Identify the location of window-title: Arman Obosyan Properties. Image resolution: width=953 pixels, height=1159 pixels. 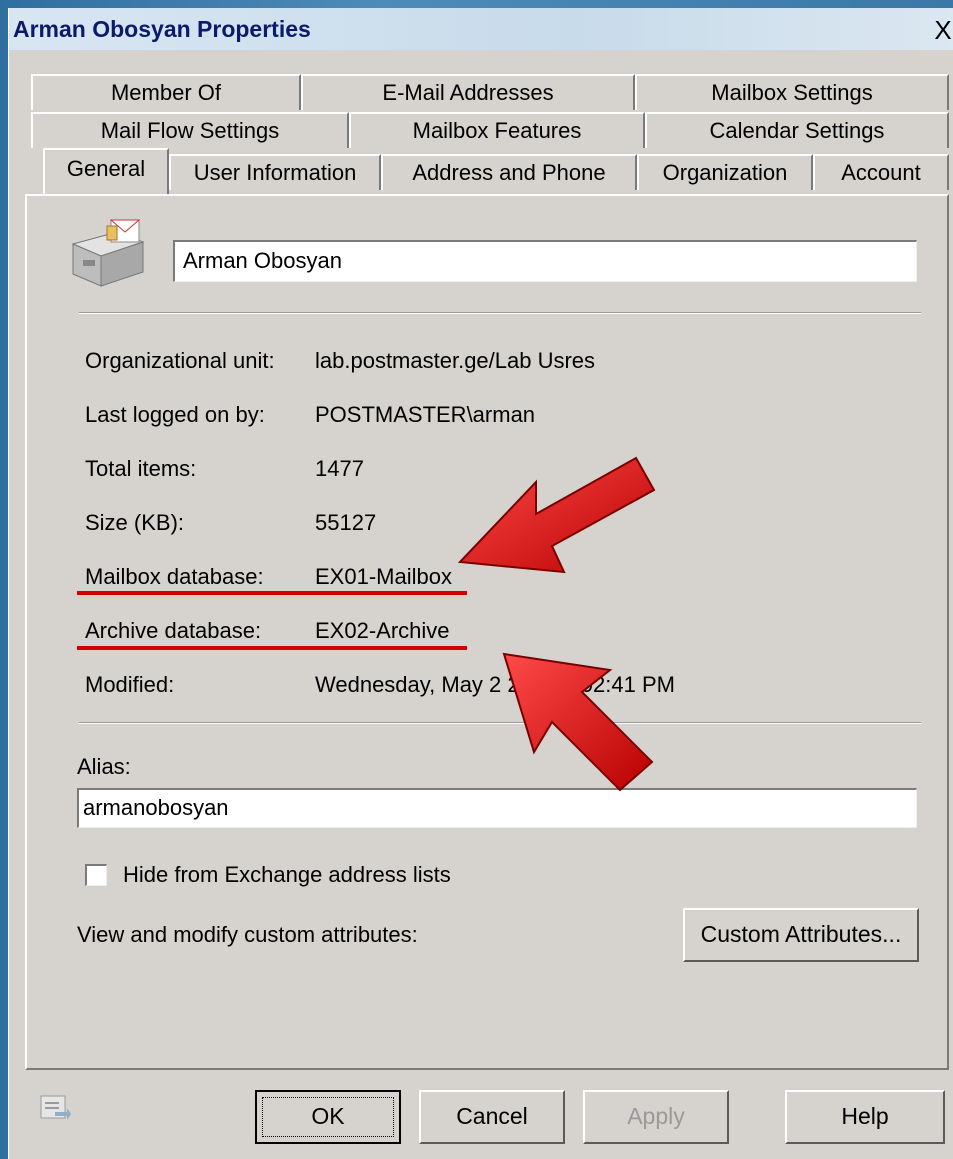
(162, 29).